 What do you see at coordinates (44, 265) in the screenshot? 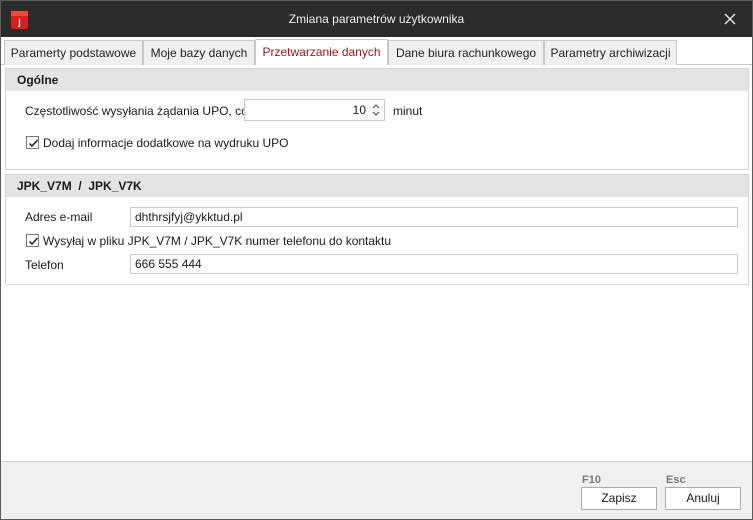
I see `phone-label: Telefon` at bounding box center [44, 265].